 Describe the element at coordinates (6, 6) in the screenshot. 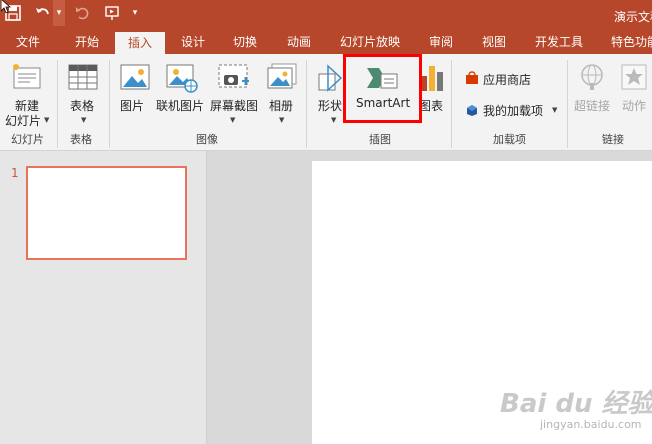

I see `cursor-icon` at that location.